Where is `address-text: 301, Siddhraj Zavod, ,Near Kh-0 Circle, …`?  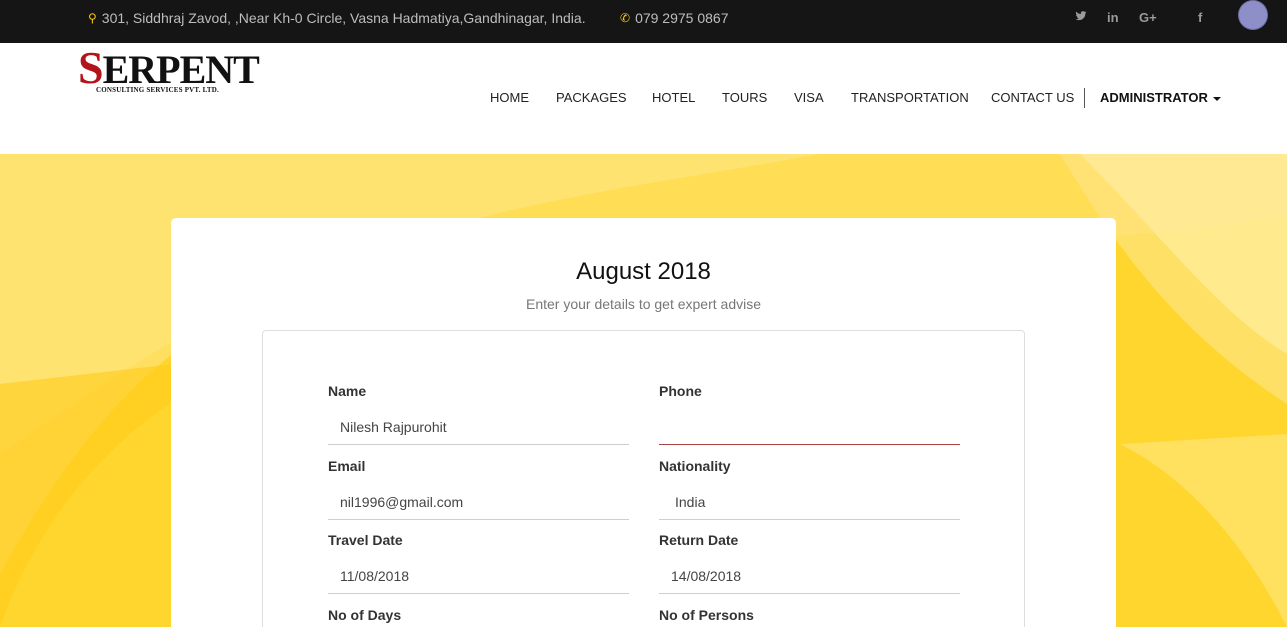
address-text: 301, Siddhraj Zavod, ,Near Kh-0 Circle, … is located at coordinates (343, 18).